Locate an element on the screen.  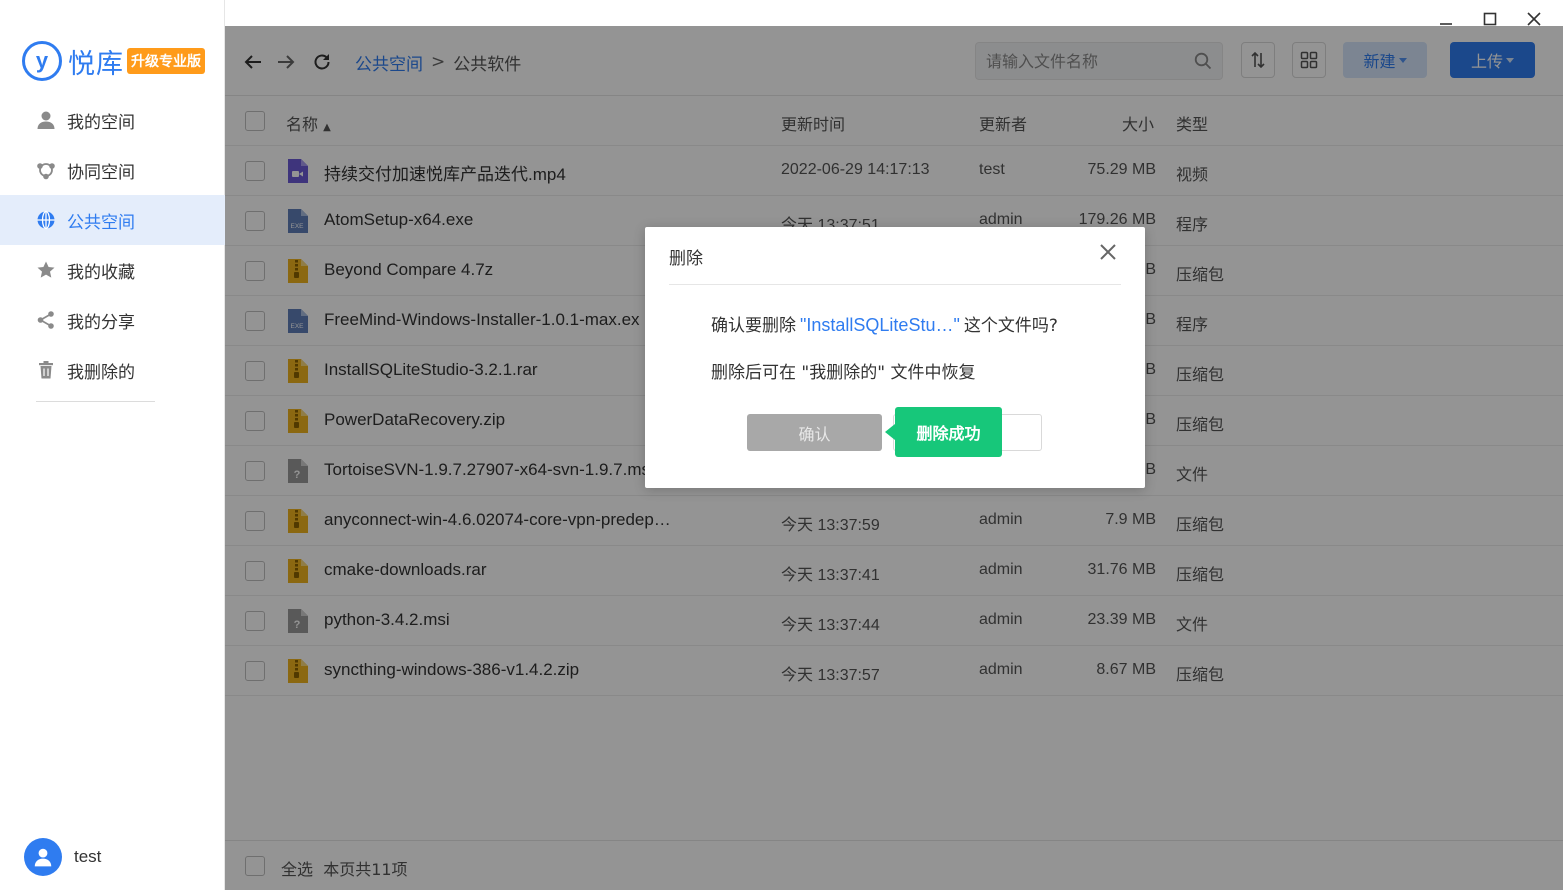
sidebar-item-shares: 我的分享 is located at coordinates (112, 320).